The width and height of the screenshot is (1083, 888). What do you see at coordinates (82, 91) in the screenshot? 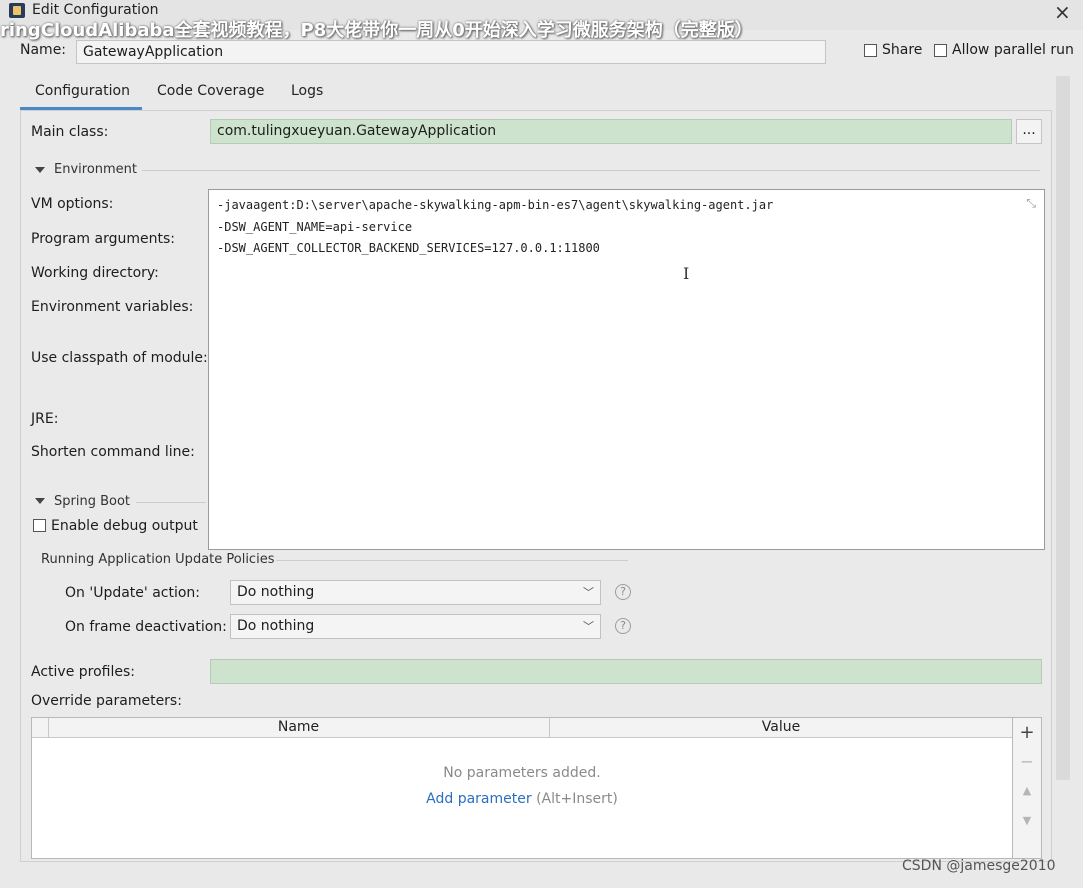
I see `tab-configuration: Configuration` at bounding box center [82, 91].